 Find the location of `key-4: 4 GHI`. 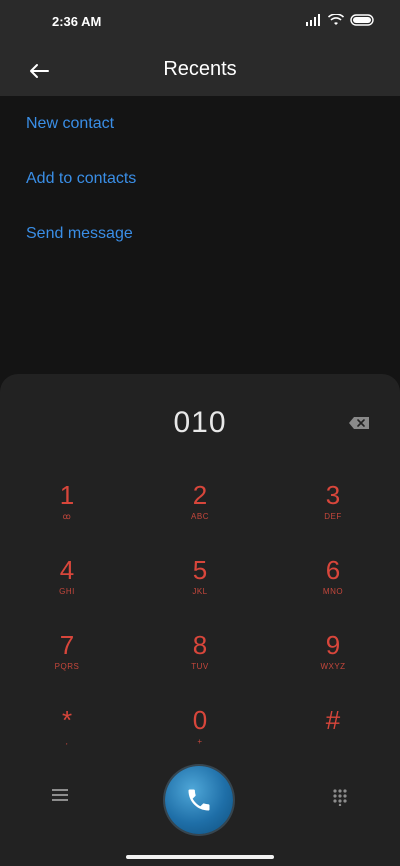

key-4: 4 GHI is located at coordinates (67, 585).